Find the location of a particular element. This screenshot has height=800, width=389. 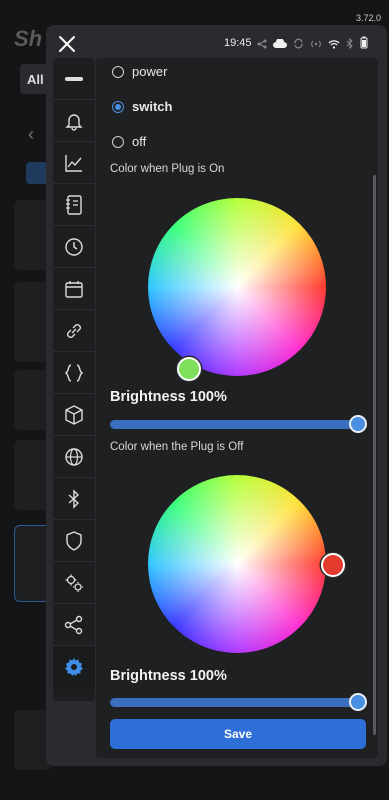

radio-option-power: power is located at coordinates (139, 71).